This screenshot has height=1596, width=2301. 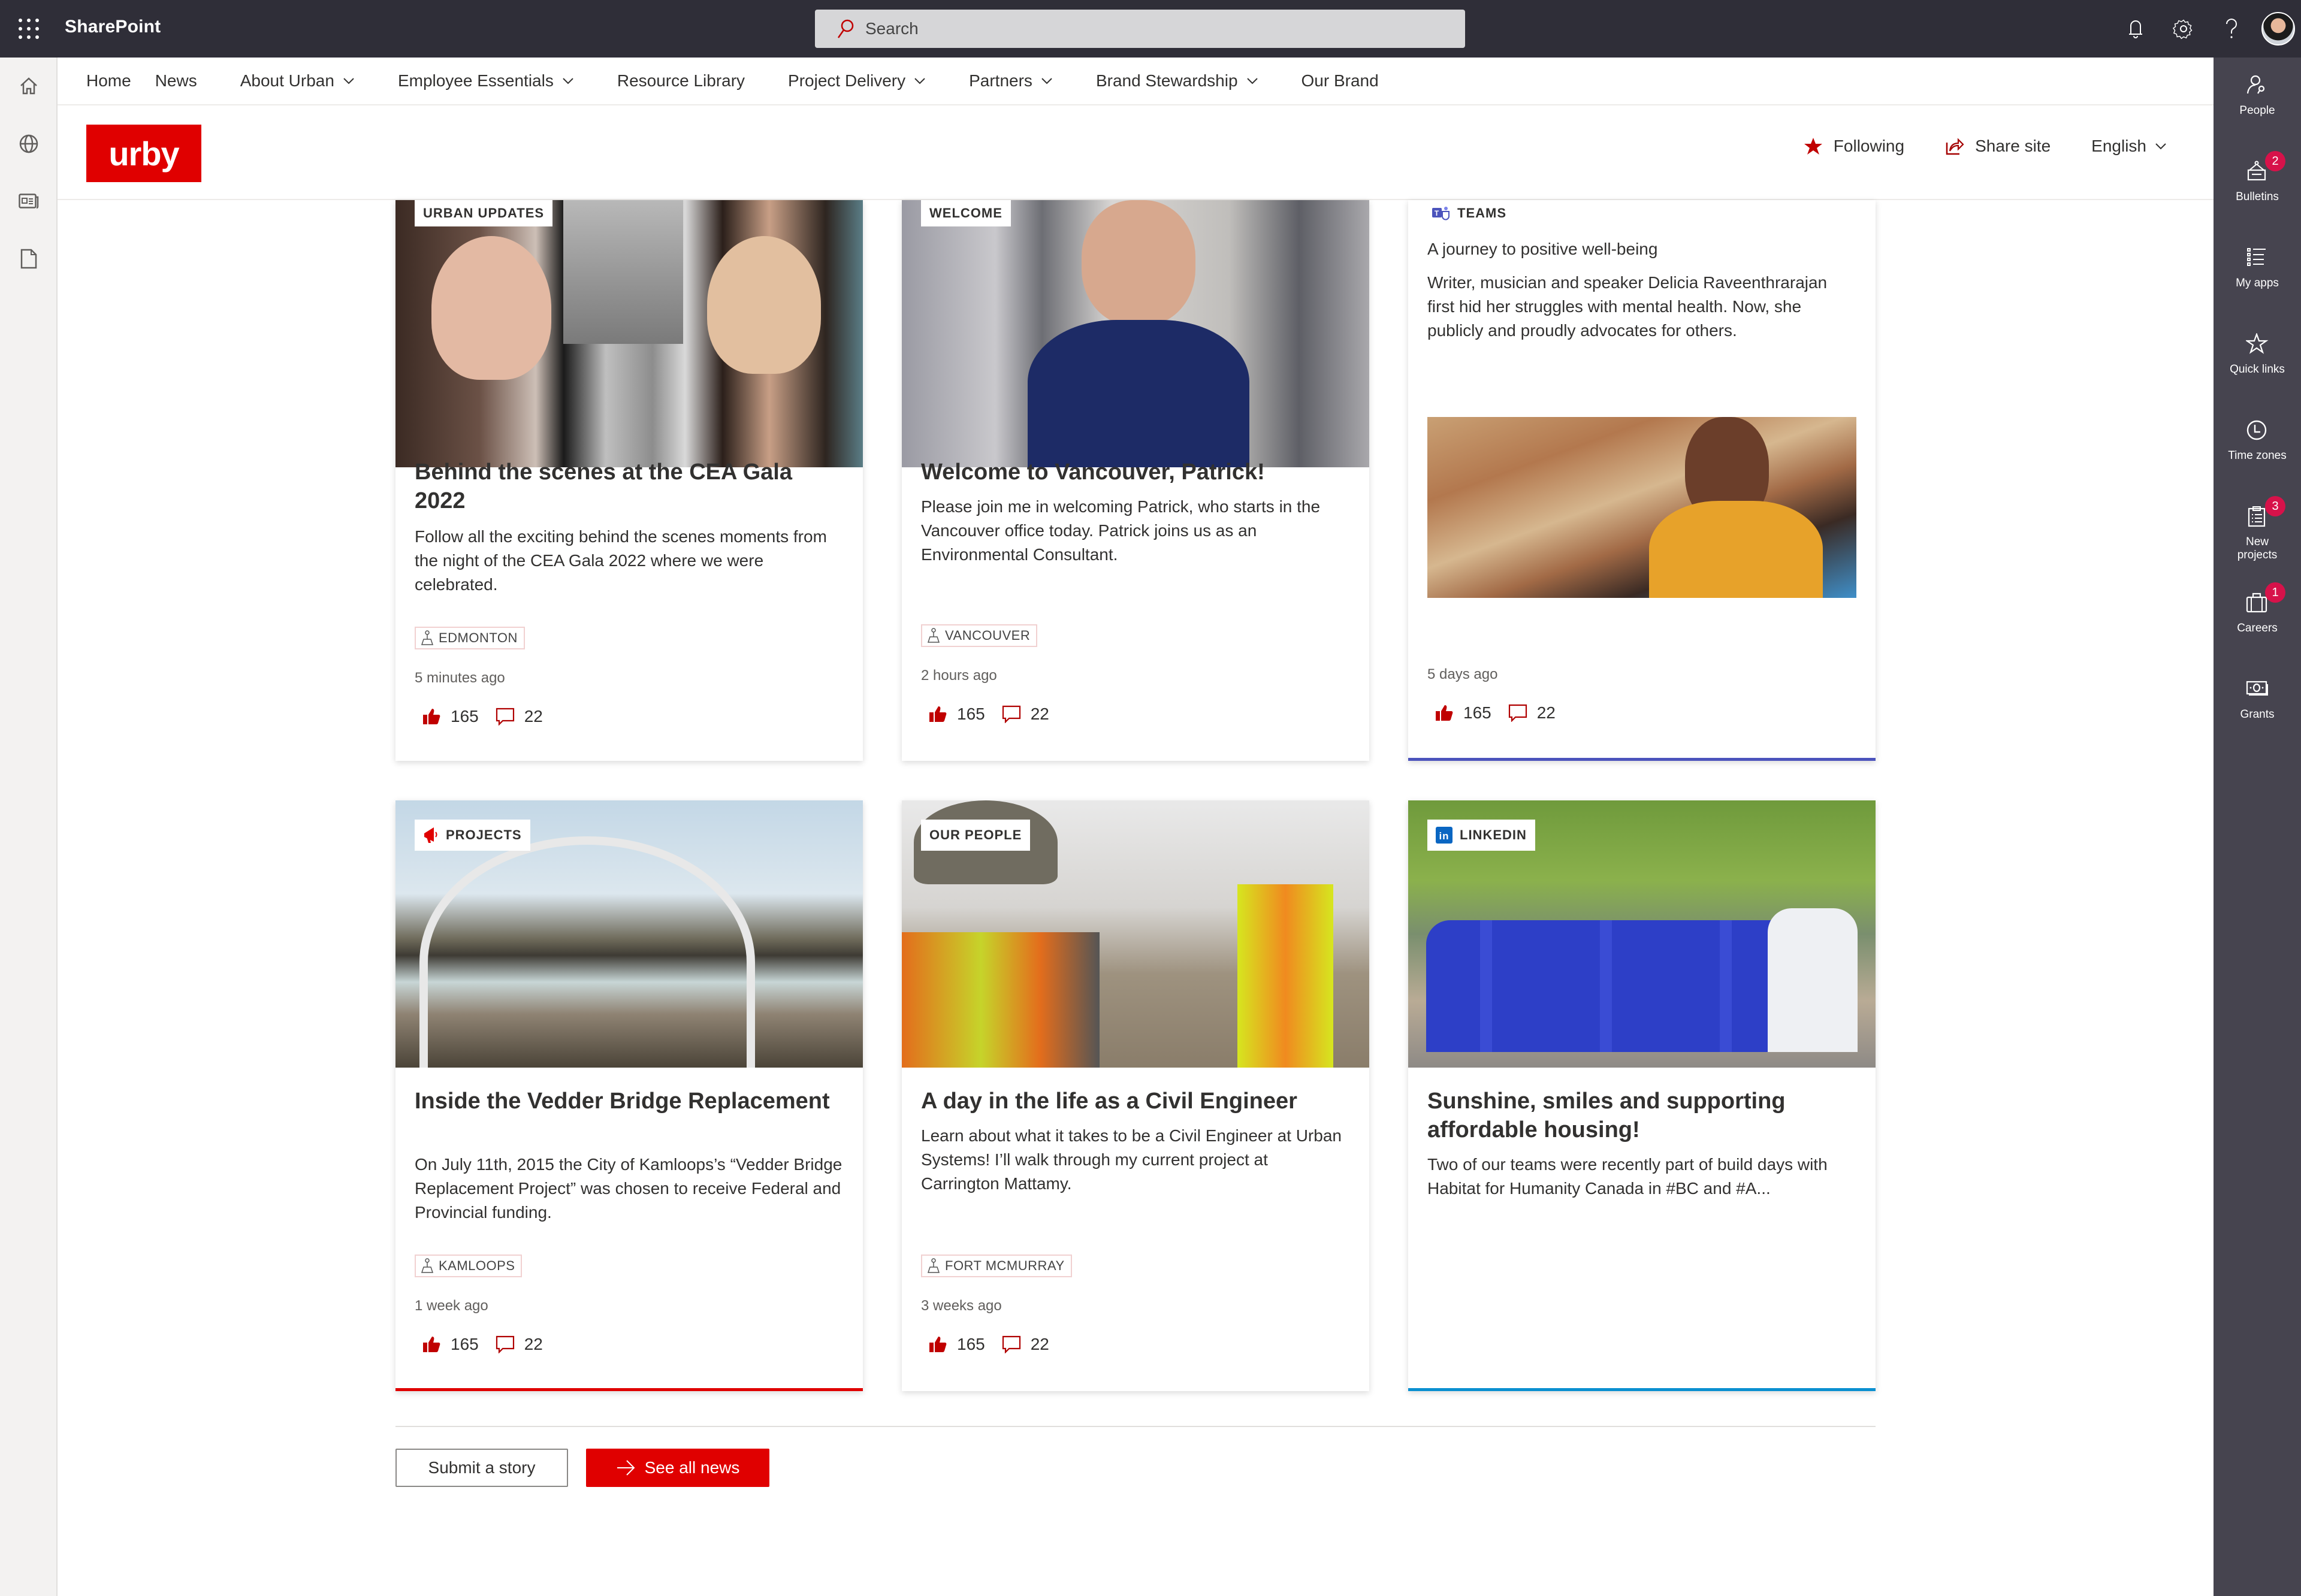 What do you see at coordinates (1462, 674) in the screenshot?
I see `timestamp: 5 days ago` at bounding box center [1462, 674].